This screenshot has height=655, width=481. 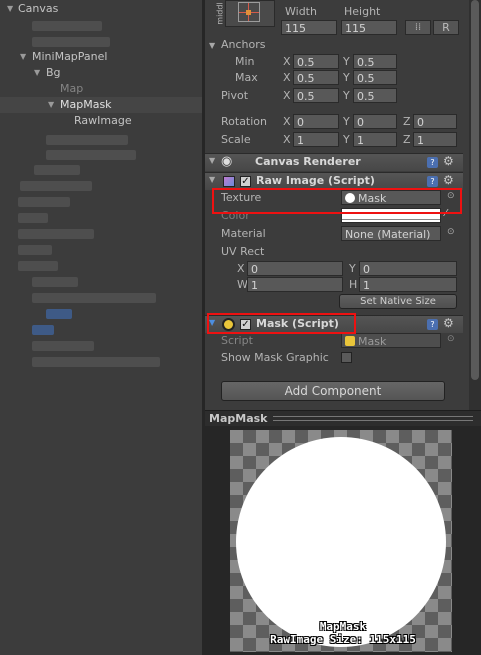 What do you see at coordinates (446, 213) in the screenshot?
I see `eyedropper-icon: ⁄` at bounding box center [446, 213].